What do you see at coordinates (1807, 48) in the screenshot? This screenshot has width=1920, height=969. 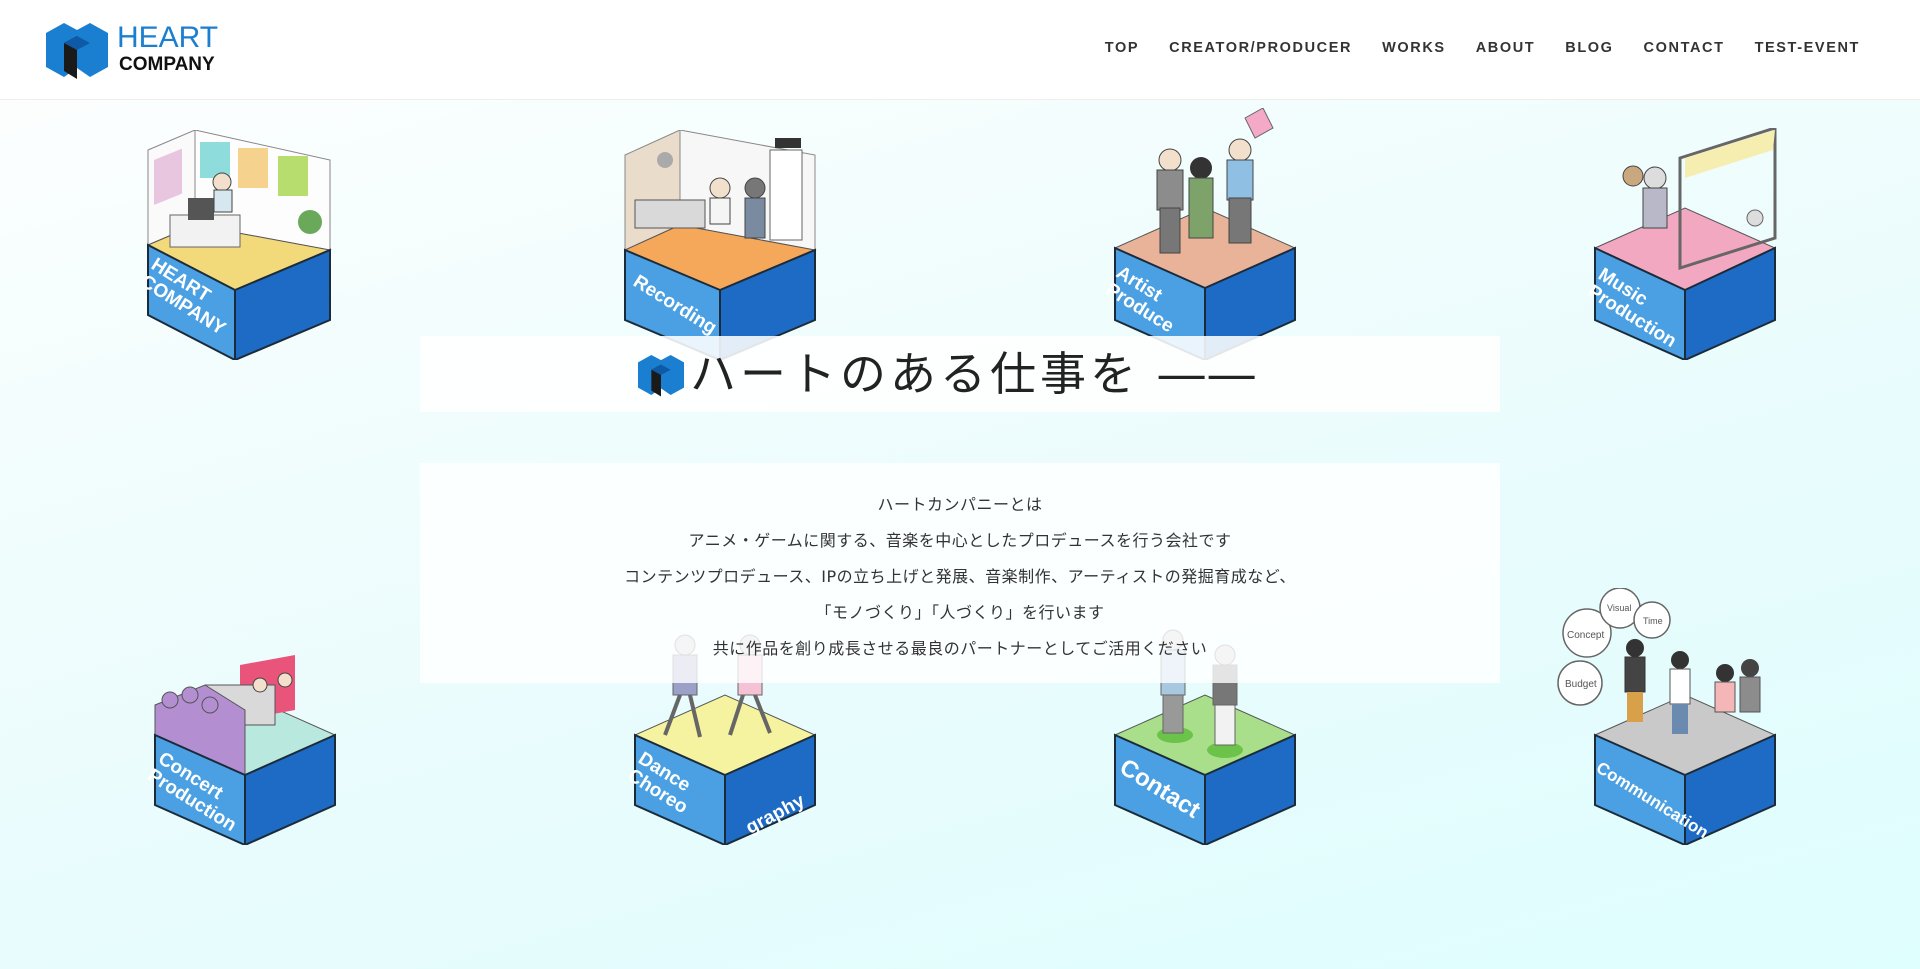 I see `nav-test-event: TEST-EVENT` at bounding box center [1807, 48].